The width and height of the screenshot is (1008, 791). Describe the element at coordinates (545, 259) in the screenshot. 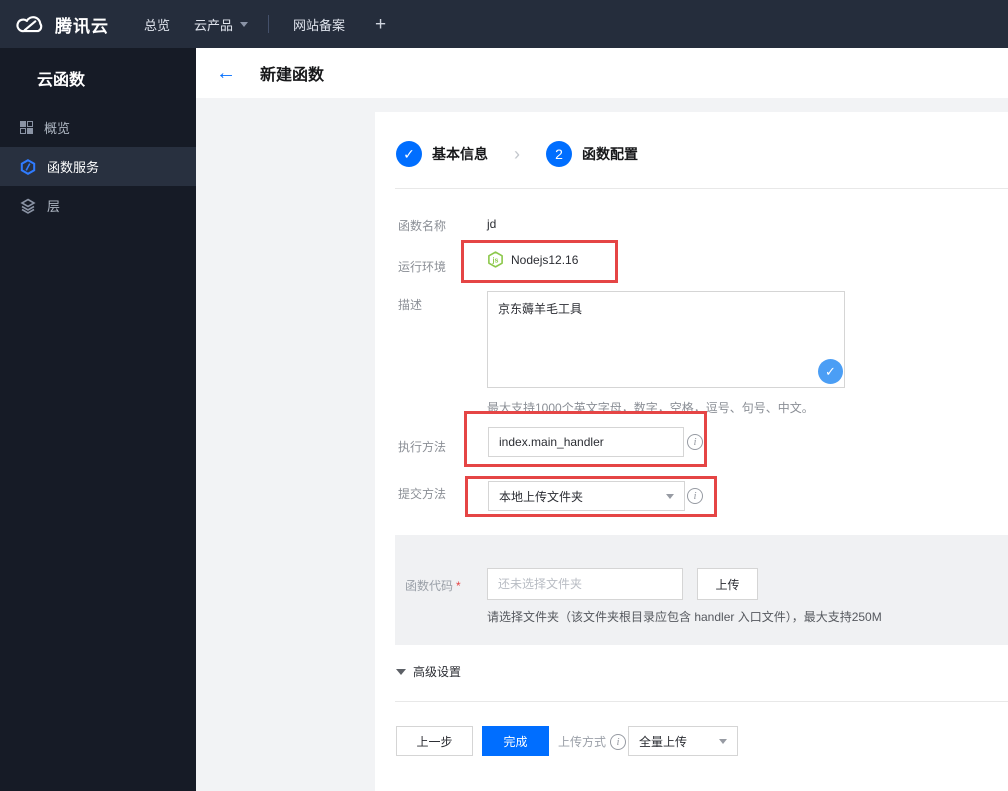

I see `runtime-value: Nodejs12.16` at that location.